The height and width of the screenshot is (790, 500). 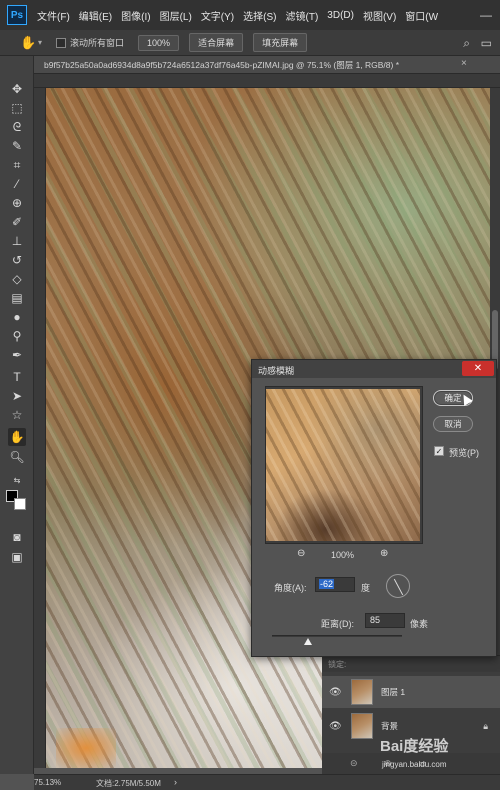 I want to click on scroll-all-windows-checkbox, so click(x=61, y=42).